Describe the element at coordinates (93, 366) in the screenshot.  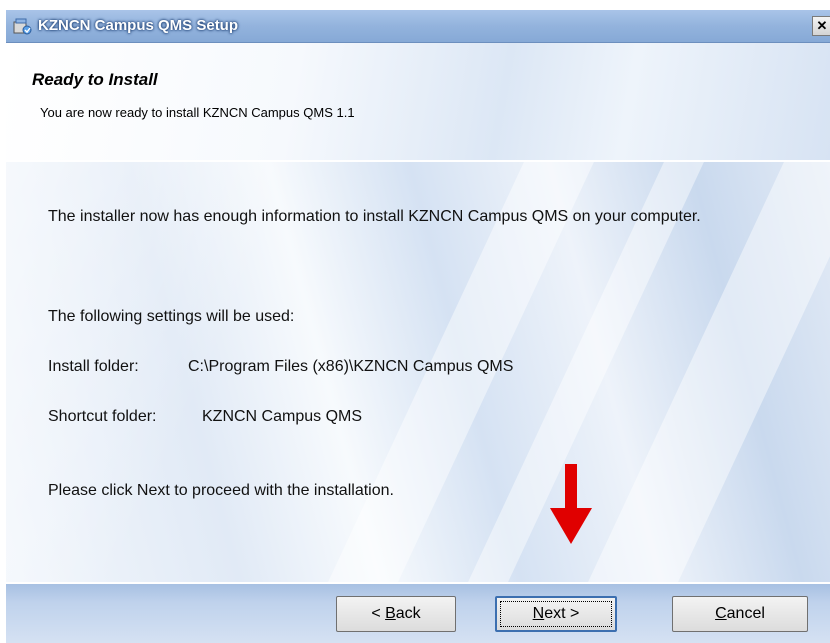
I see `install-folder-label: Install folder:` at that location.